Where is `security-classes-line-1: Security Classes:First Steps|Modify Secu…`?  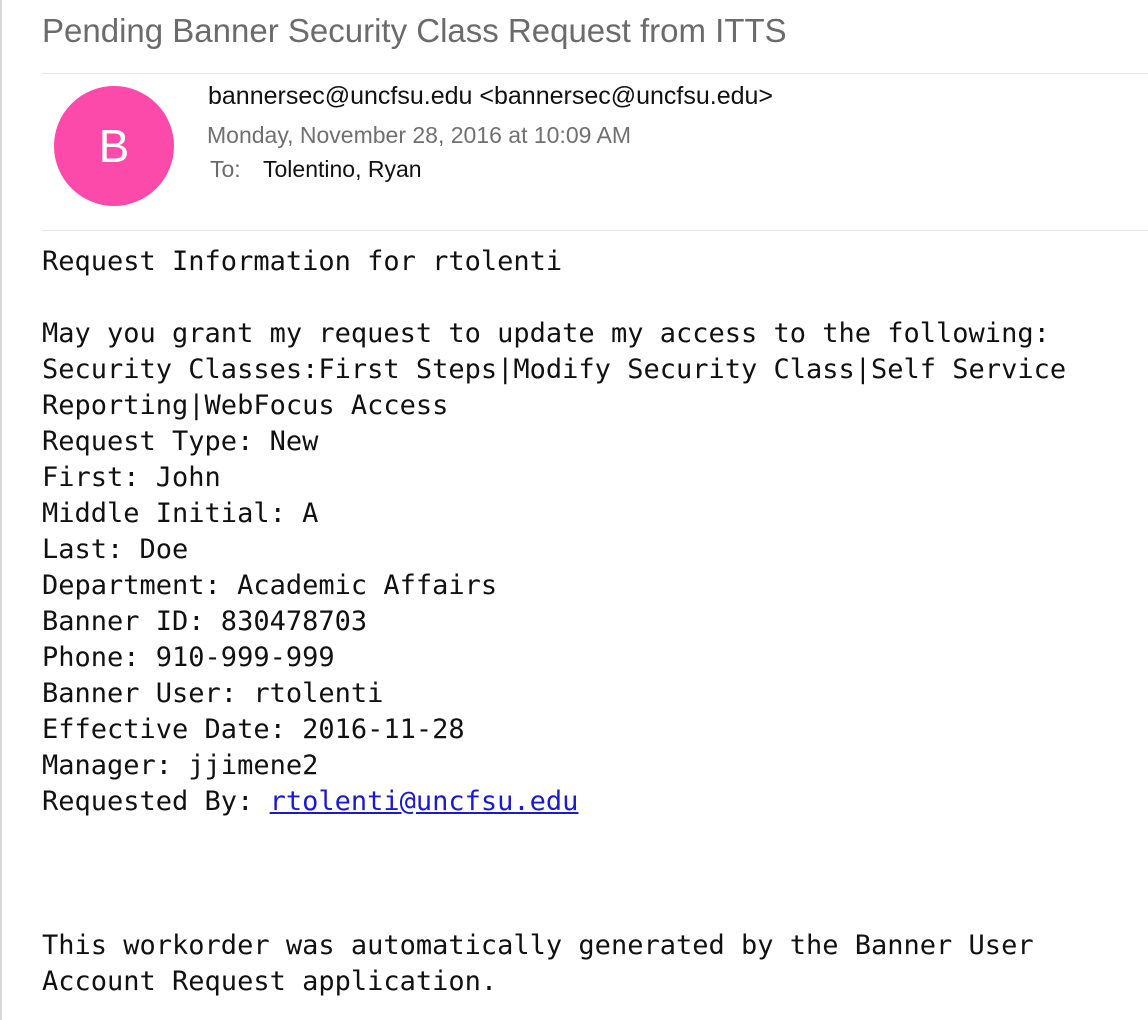
security-classes-line-1: Security Classes:First Steps|Modify Secu… is located at coordinates (554, 369).